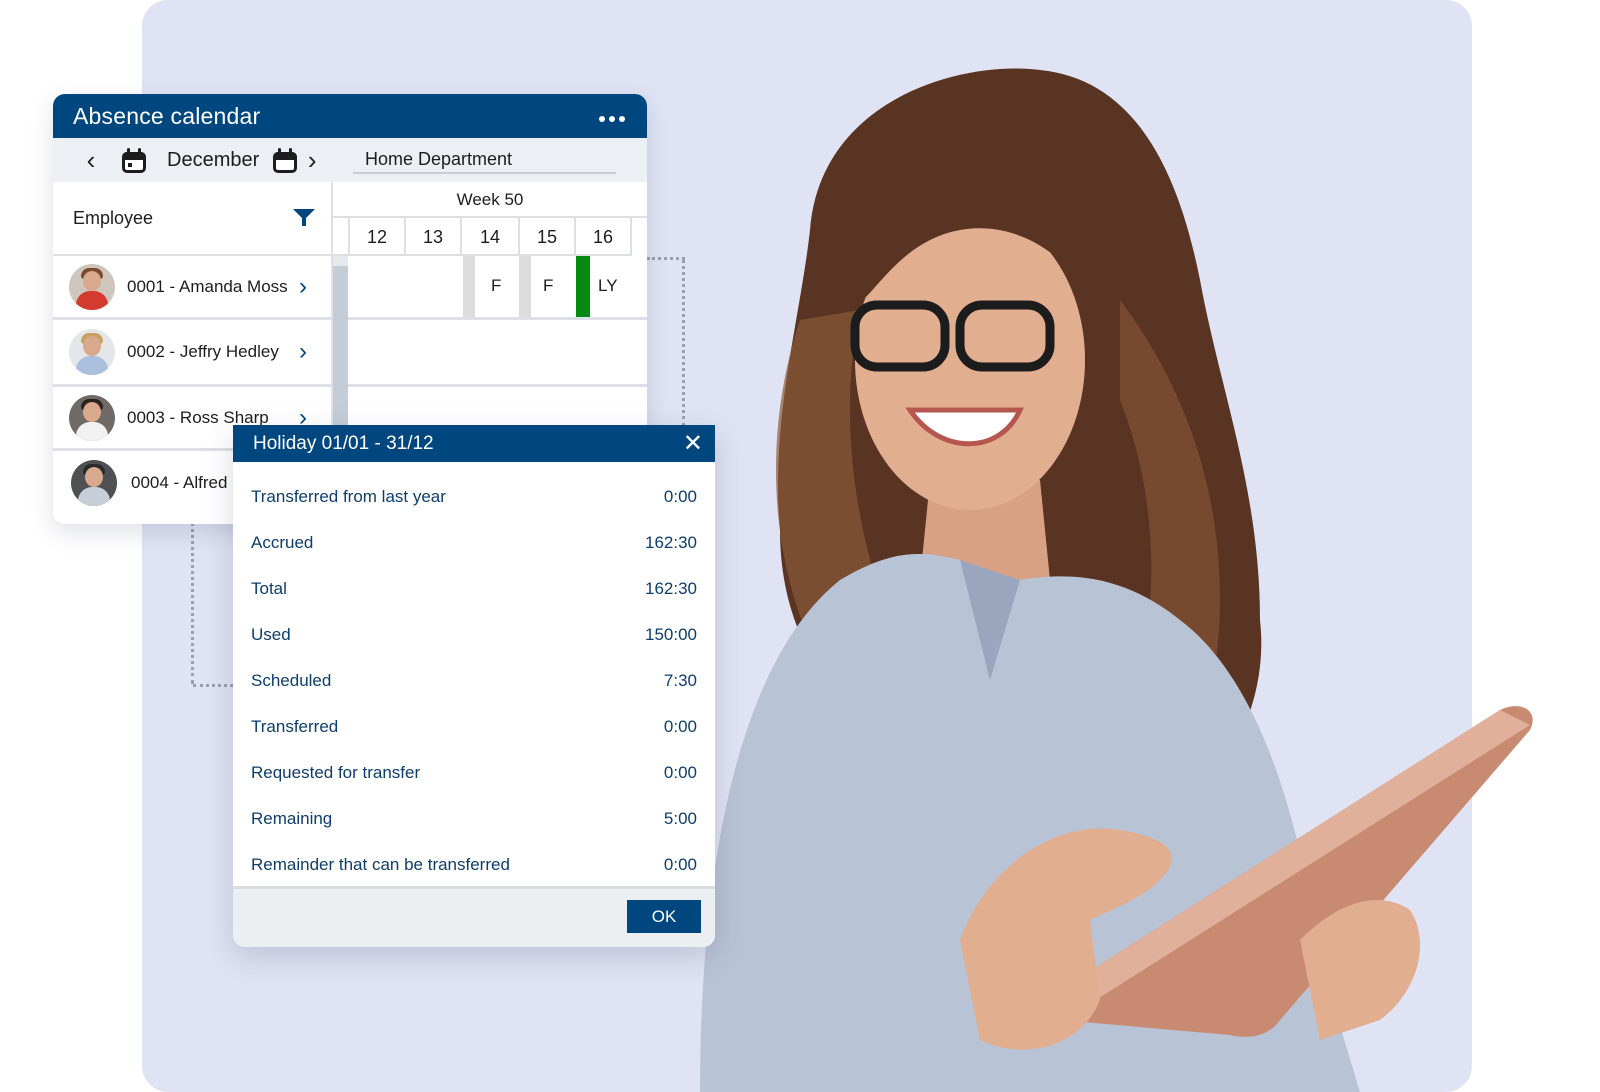 The height and width of the screenshot is (1092, 1600). What do you see at coordinates (671, 634) in the screenshot?
I see `balance-value: 150:00` at bounding box center [671, 634].